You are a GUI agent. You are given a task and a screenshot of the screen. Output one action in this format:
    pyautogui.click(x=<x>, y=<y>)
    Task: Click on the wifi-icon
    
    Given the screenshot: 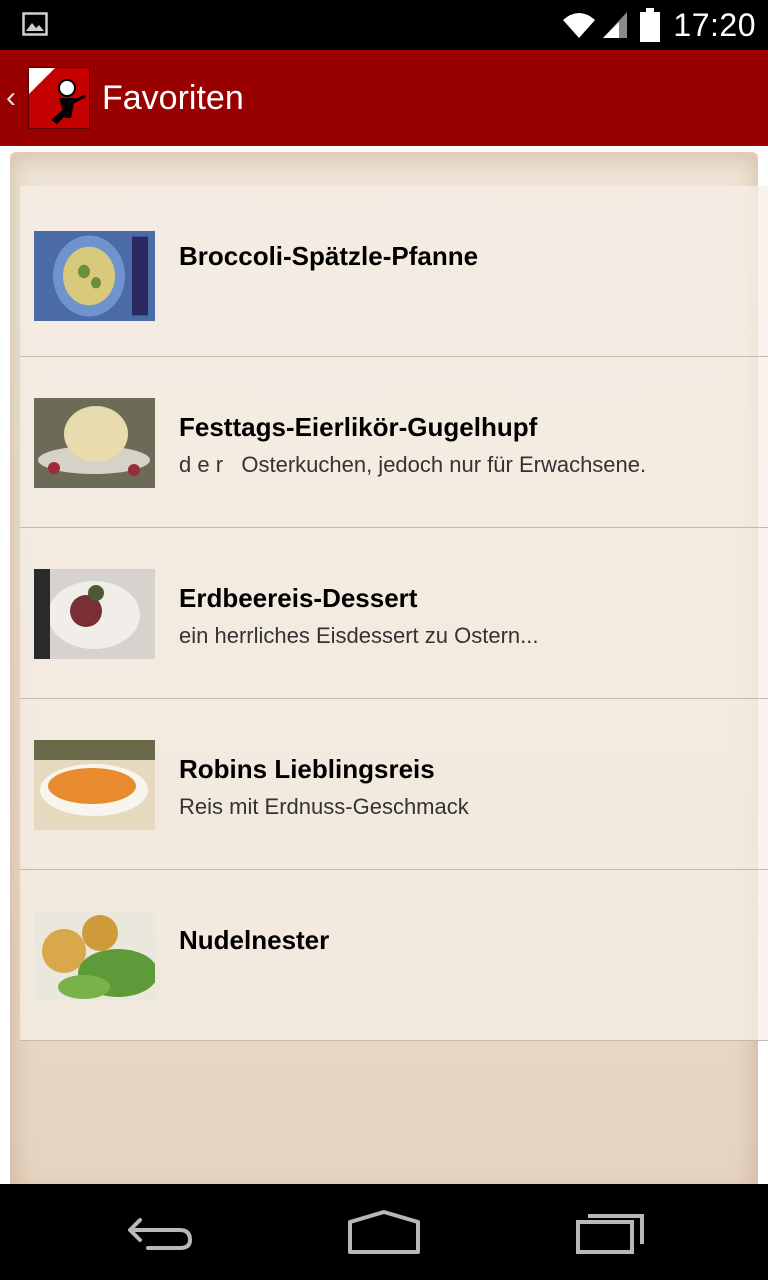 What is the action you would take?
    pyautogui.click(x=579, y=25)
    